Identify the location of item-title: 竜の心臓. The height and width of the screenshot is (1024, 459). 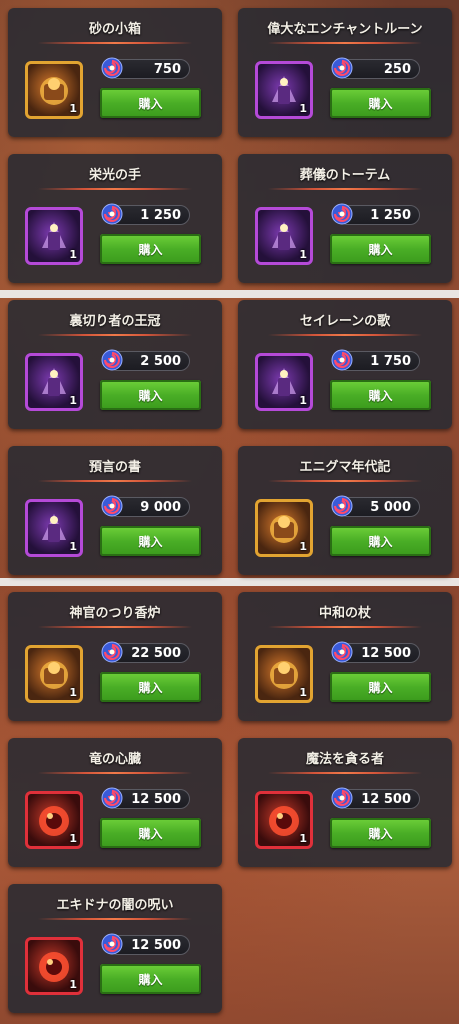
(114, 759).